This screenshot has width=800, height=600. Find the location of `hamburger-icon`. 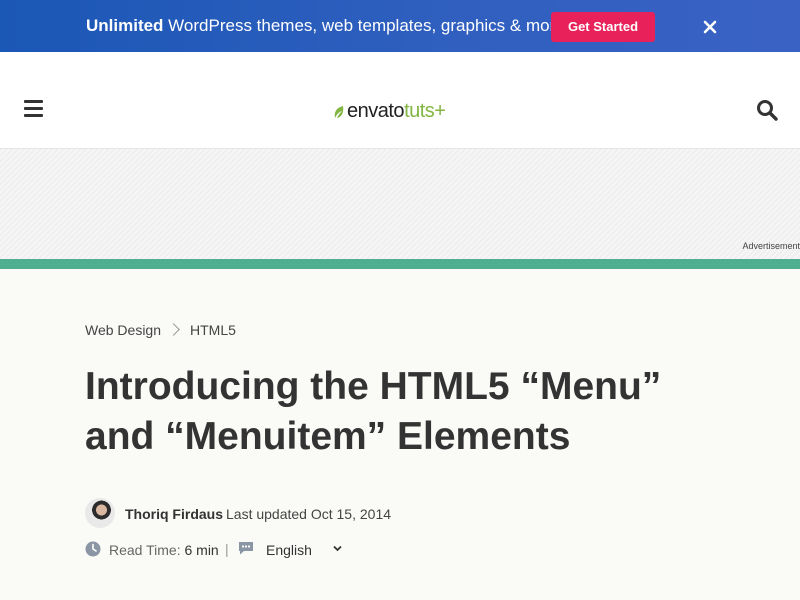

hamburger-icon is located at coordinates (34, 109).